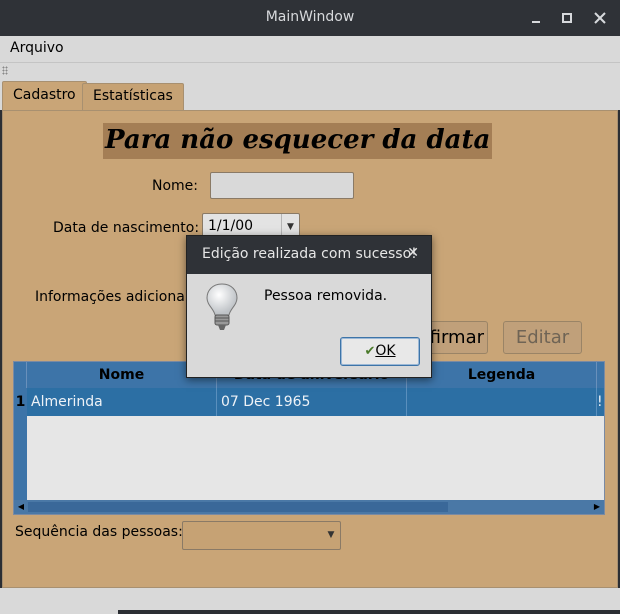 The width and height of the screenshot is (620, 614). I want to click on birthdate-label: Data de nascimento:, so click(126, 228).